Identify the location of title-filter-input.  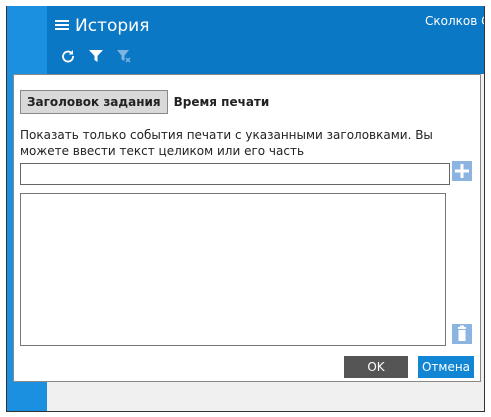
(235, 174).